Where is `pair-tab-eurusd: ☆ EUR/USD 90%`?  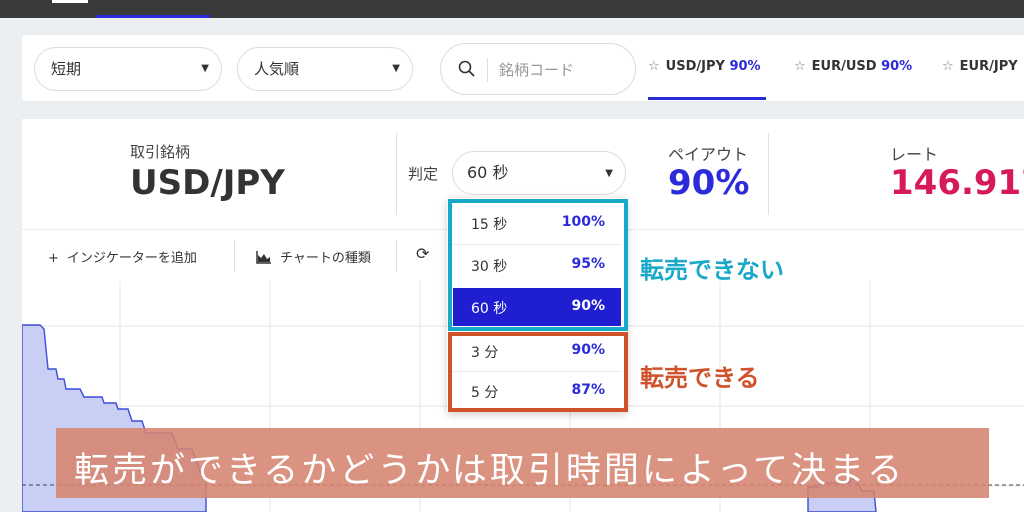 pair-tab-eurusd: ☆ EUR/USD 90% is located at coordinates (853, 66).